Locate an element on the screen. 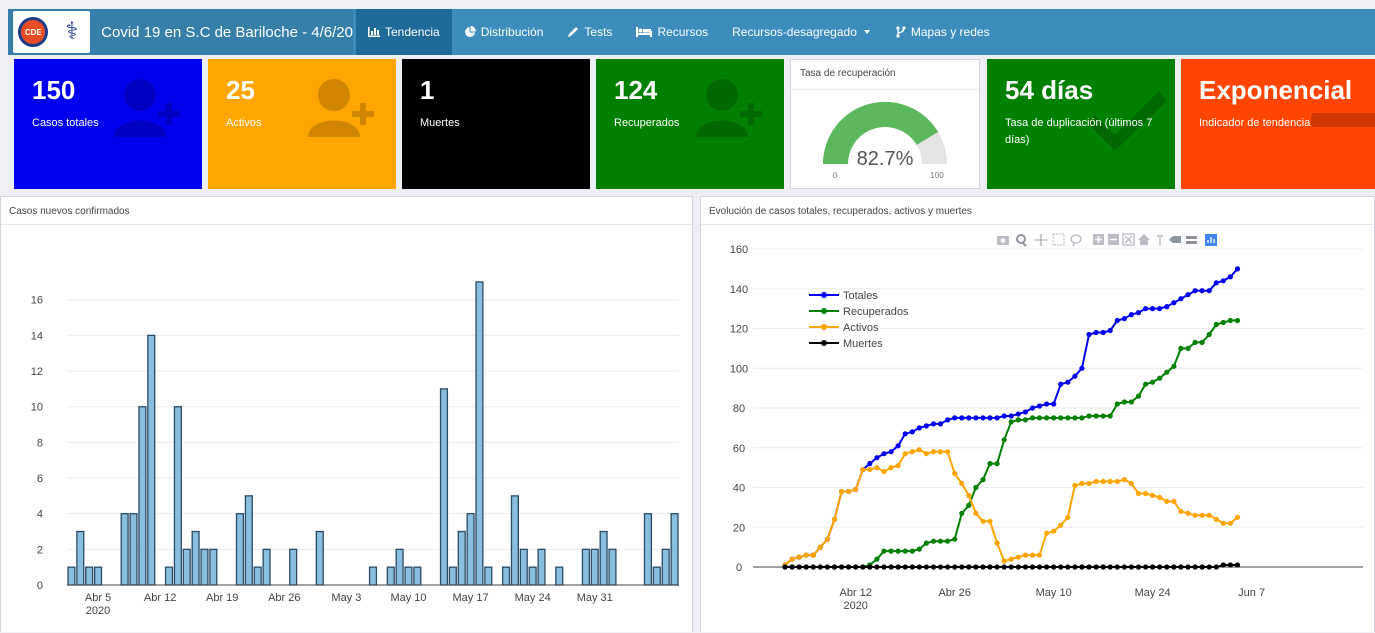  tab-tendencia: Tendencia is located at coordinates (404, 32).